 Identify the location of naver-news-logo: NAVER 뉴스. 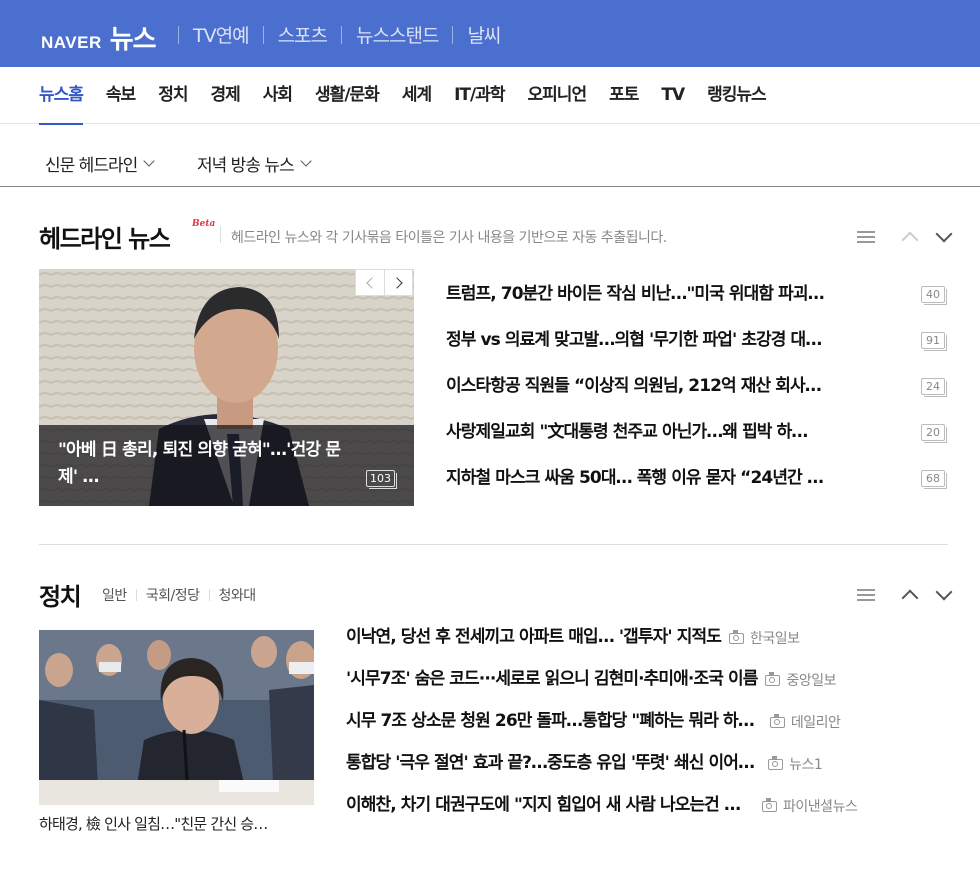
(99, 37).